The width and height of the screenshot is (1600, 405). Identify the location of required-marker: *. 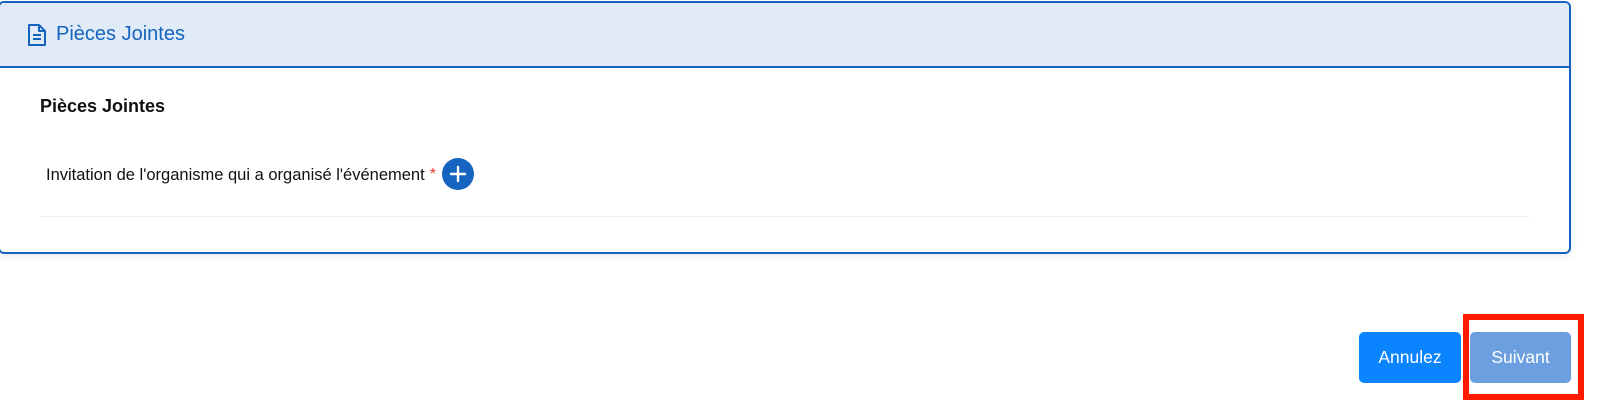
(432, 174).